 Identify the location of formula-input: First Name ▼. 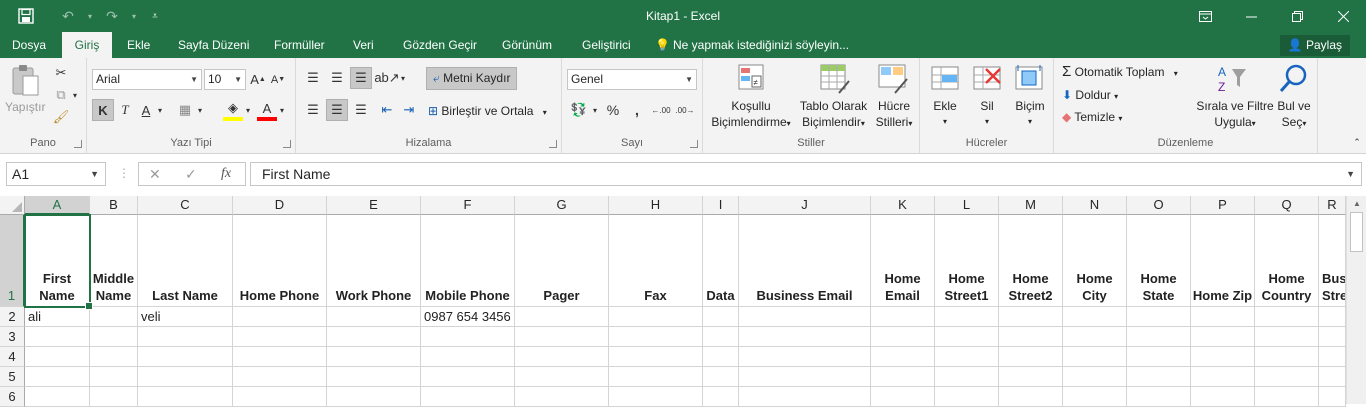
(806, 174).